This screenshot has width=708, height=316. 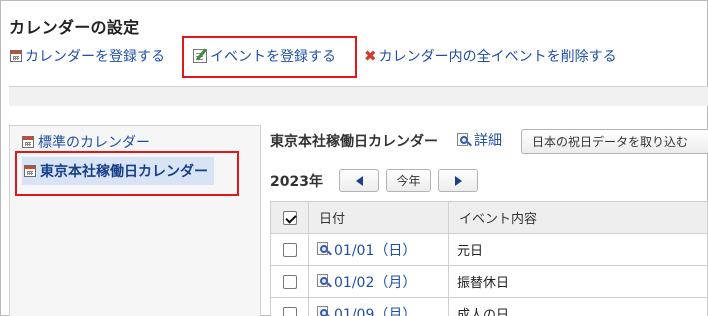 I want to click on delete-all-events-link: ✖ カレンダー内の全イベントを削除する, so click(x=490, y=56).